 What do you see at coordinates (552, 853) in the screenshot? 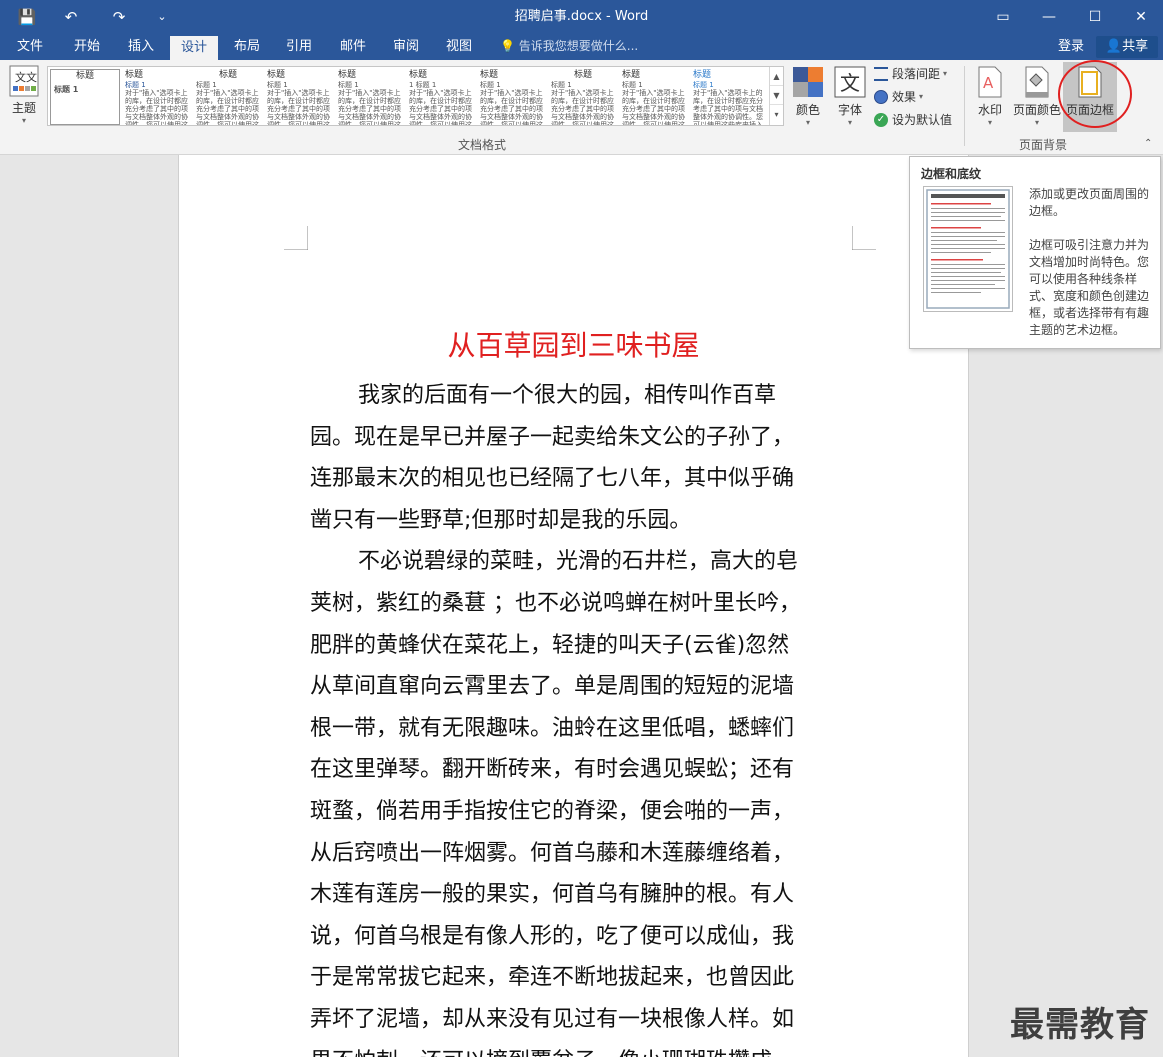
I see `text-line: 从后窍喷出一阵烟雾。何首乌藤和木莲藤缠络着，` at bounding box center [552, 853].